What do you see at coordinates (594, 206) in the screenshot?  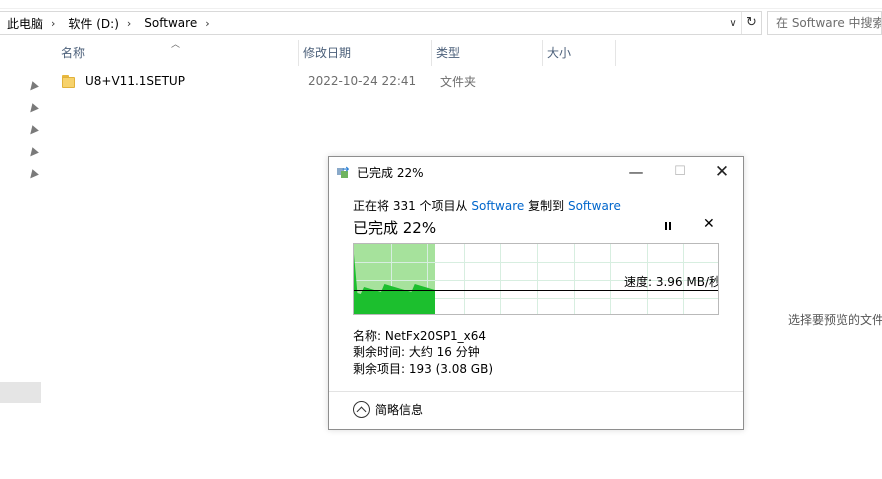 I see `destination-link: Software` at bounding box center [594, 206].